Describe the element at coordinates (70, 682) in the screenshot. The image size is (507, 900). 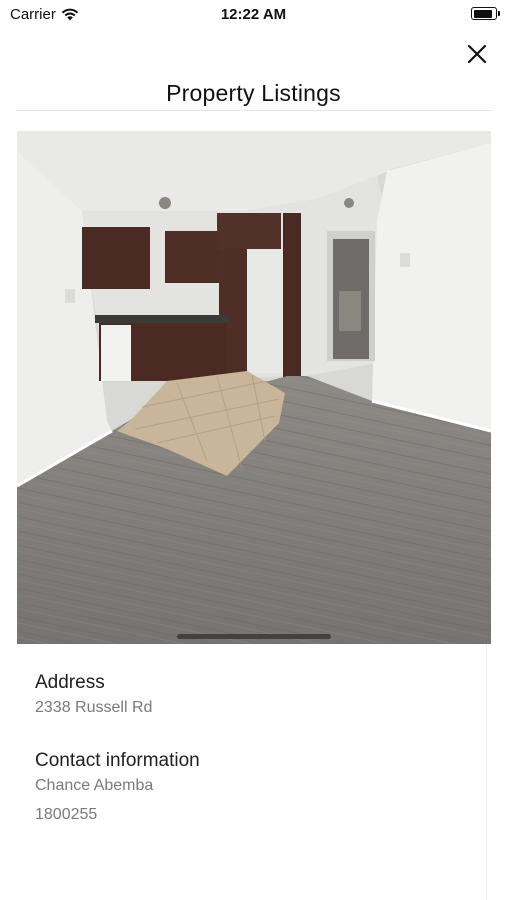
I see `address-label: Address` at that location.